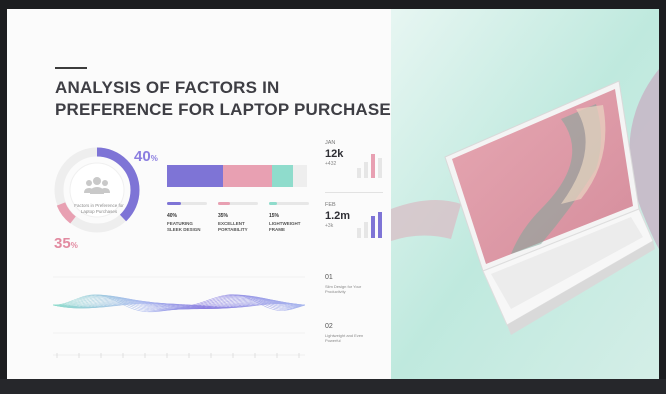 The height and width of the screenshot is (394, 666). Describe the element at coordinates (97, 190) in the screenshot. I see `donut-chart` at that location.